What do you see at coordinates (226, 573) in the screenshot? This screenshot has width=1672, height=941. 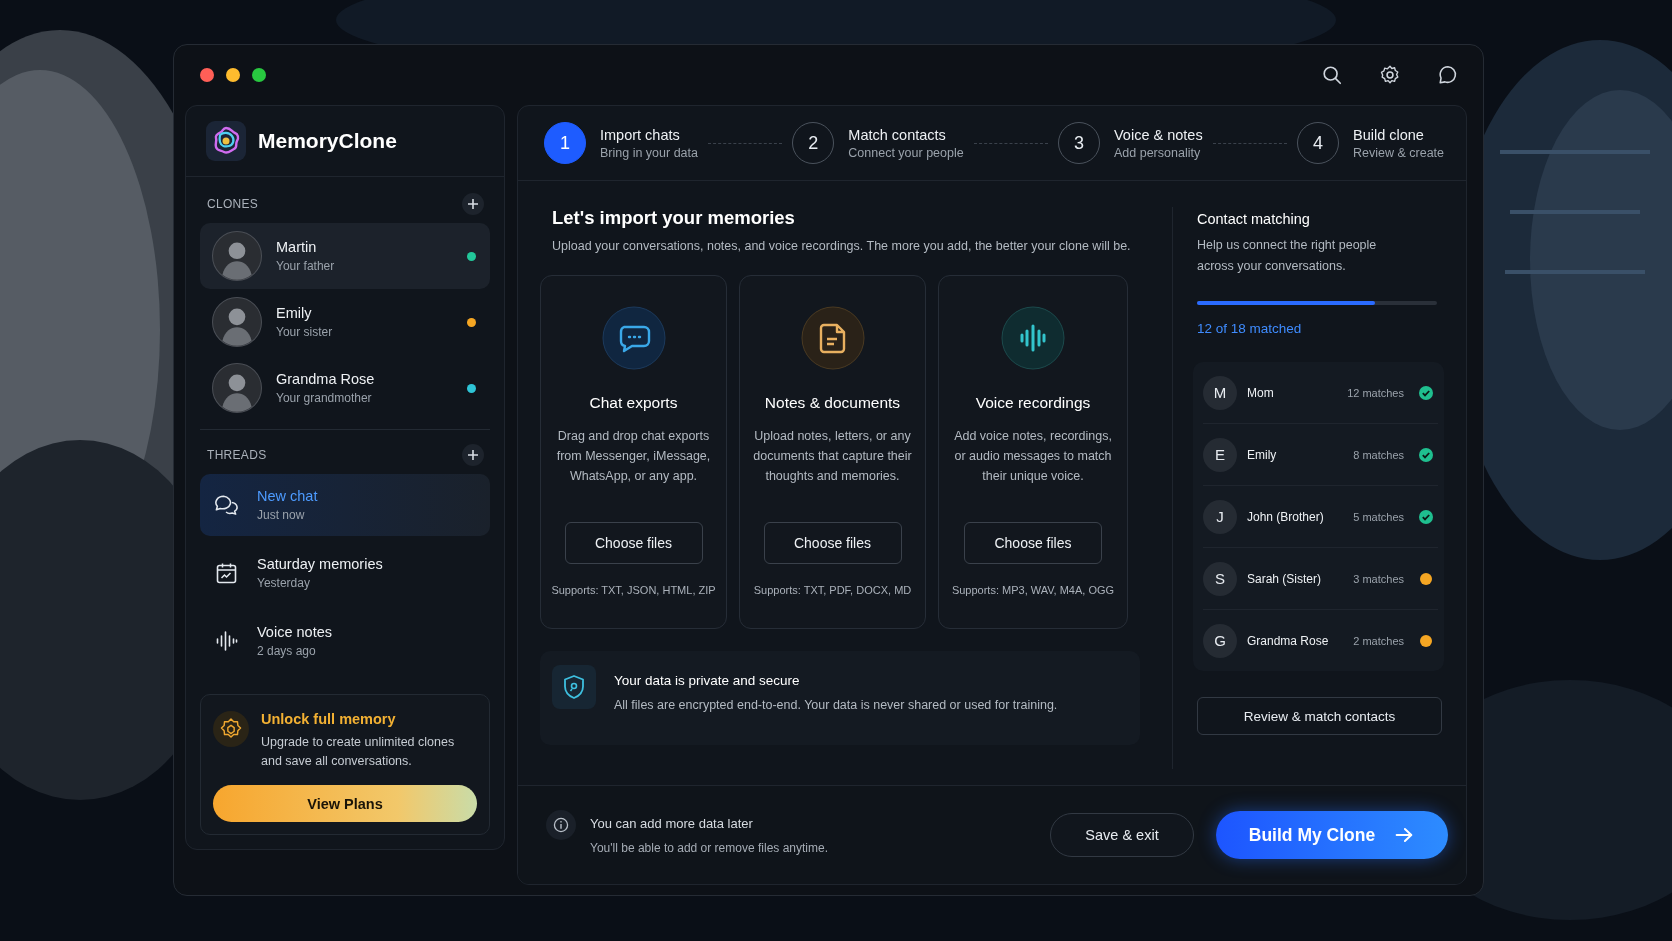 I see `calendar-icon` at bounding box center [226, 573].